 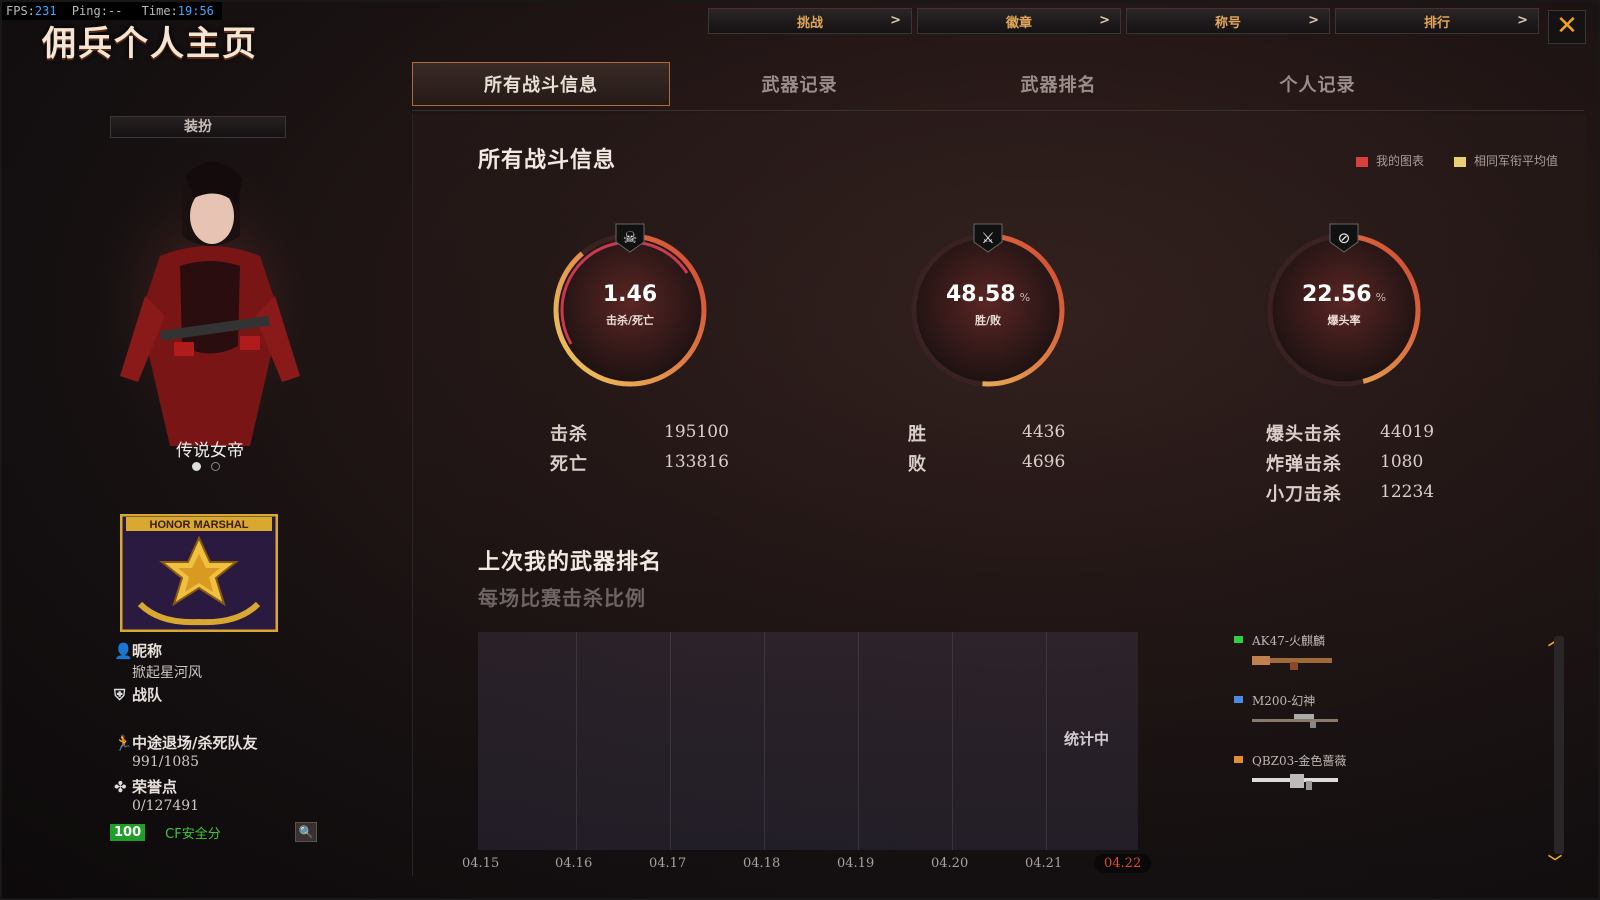 I want to click on nav-title-button: 称号 >, so click(x=1228, y=21).